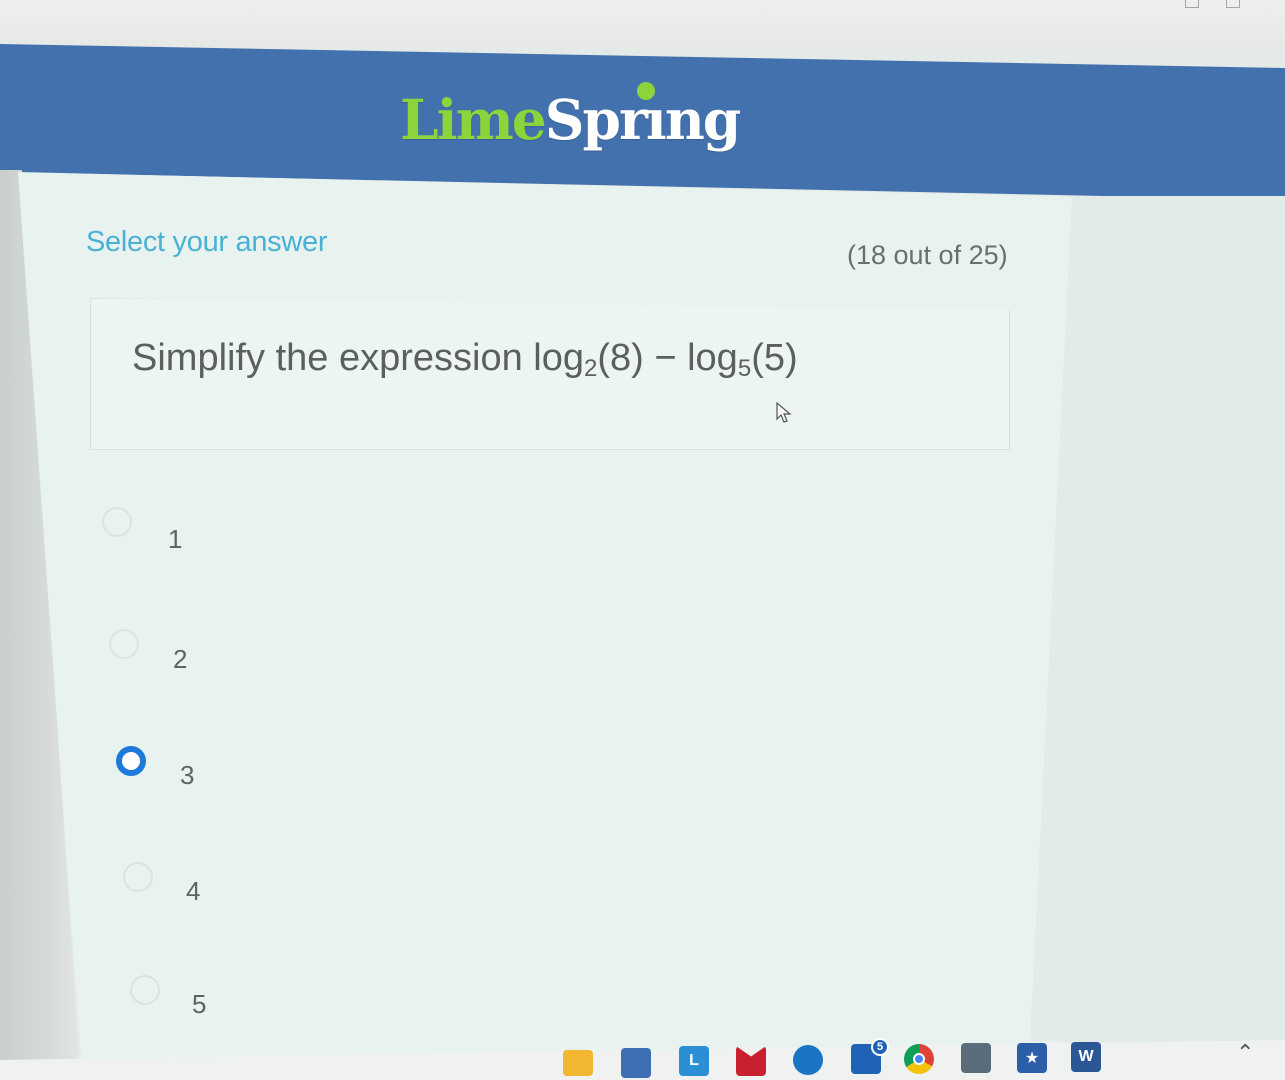 This screenshot has width=1285, height=1080. I want to click on l-app-label: L, so click(694, 1060).